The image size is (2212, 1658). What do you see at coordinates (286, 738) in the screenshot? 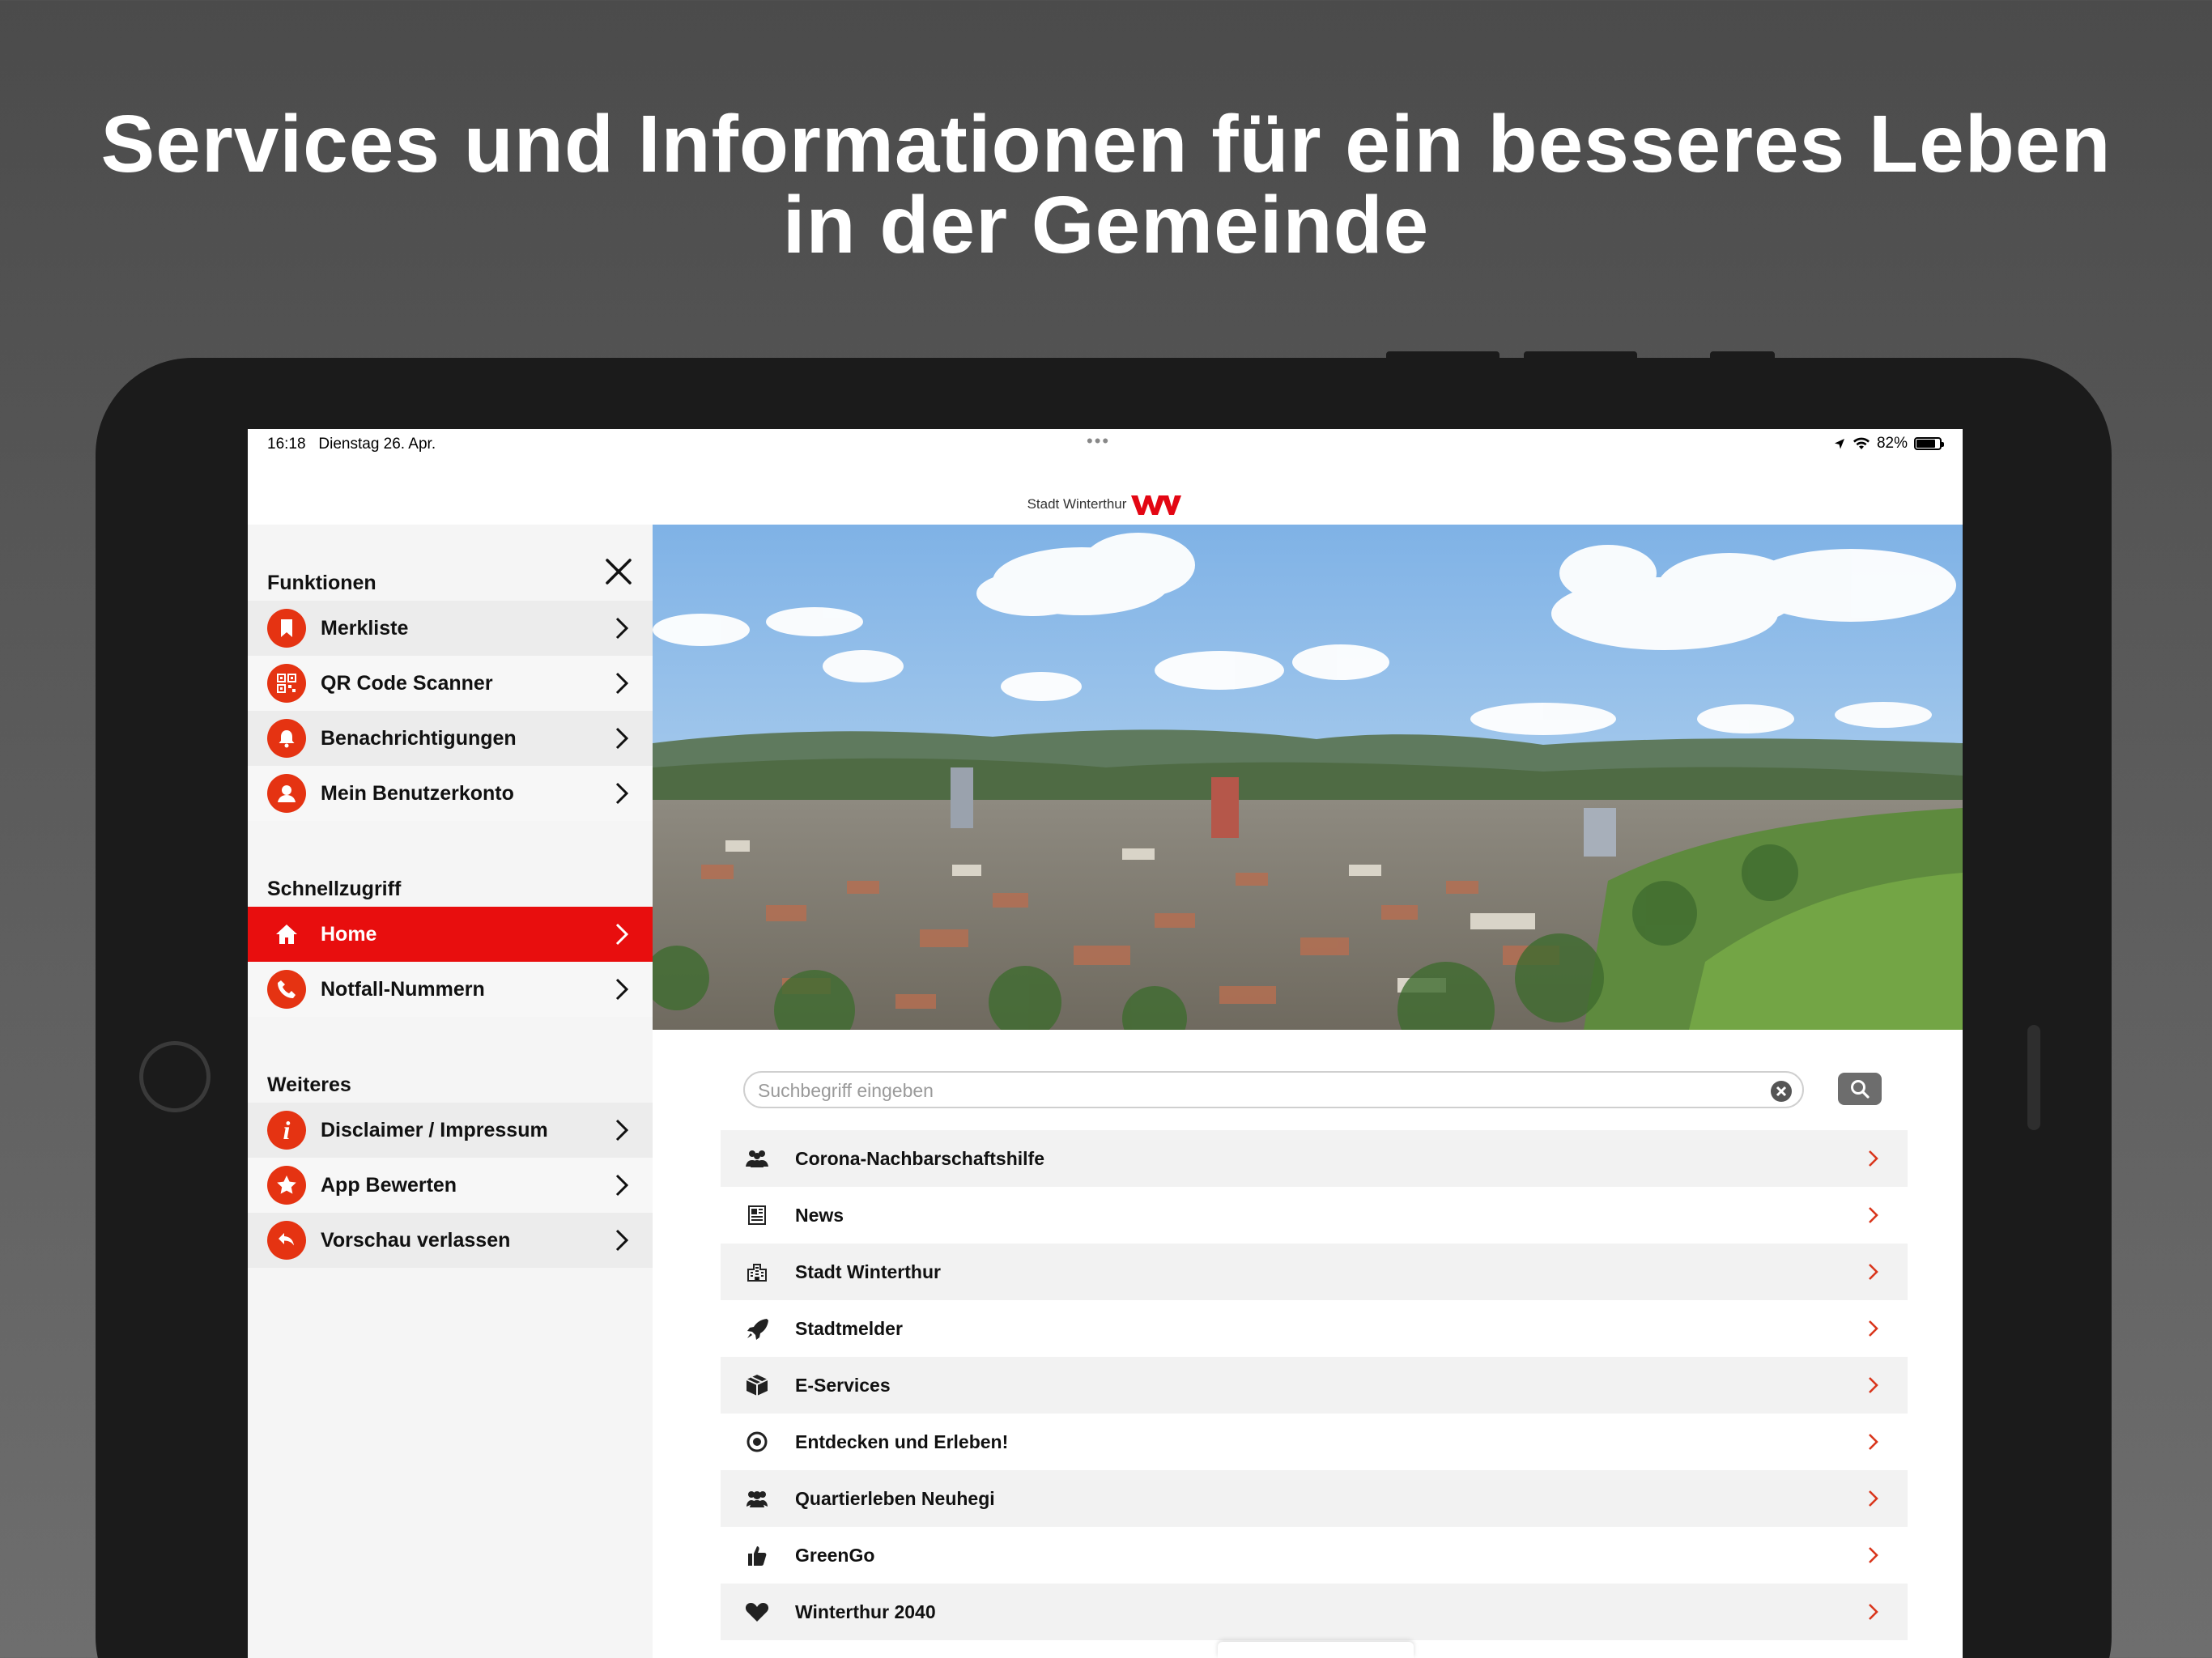
I see `bell-icon` at bounding box center [286, 738].